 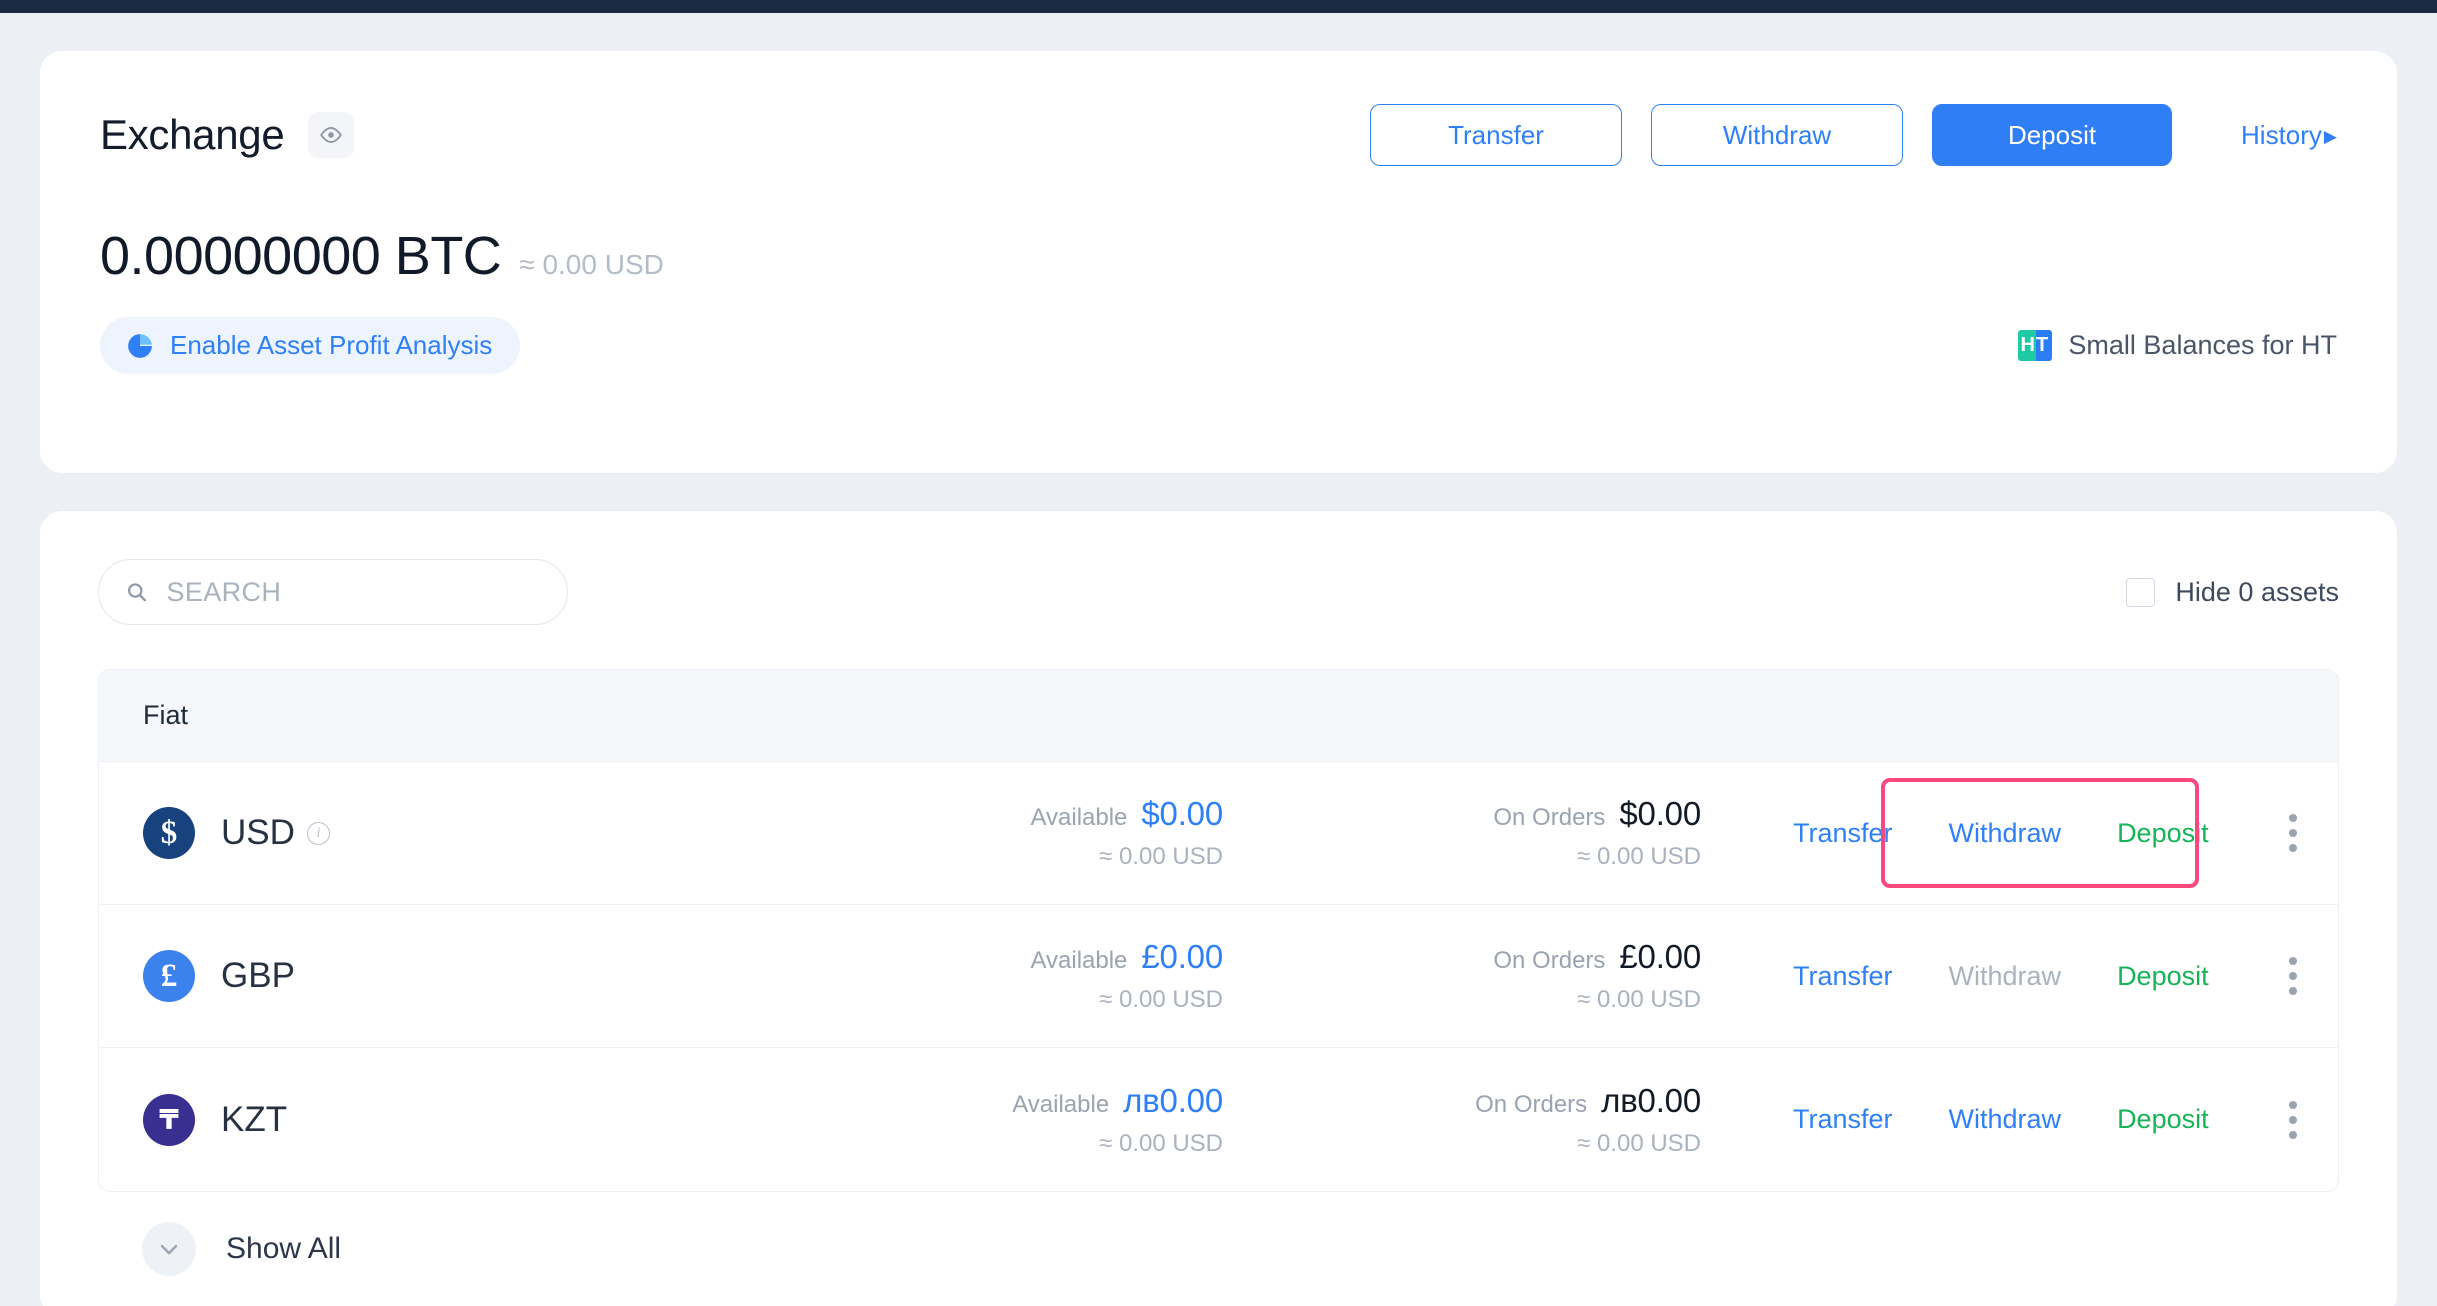 What do you see at coordinates (140, 345) in the screenshot?
I see `pie-chart-icon` at bounding box center [140, 345].